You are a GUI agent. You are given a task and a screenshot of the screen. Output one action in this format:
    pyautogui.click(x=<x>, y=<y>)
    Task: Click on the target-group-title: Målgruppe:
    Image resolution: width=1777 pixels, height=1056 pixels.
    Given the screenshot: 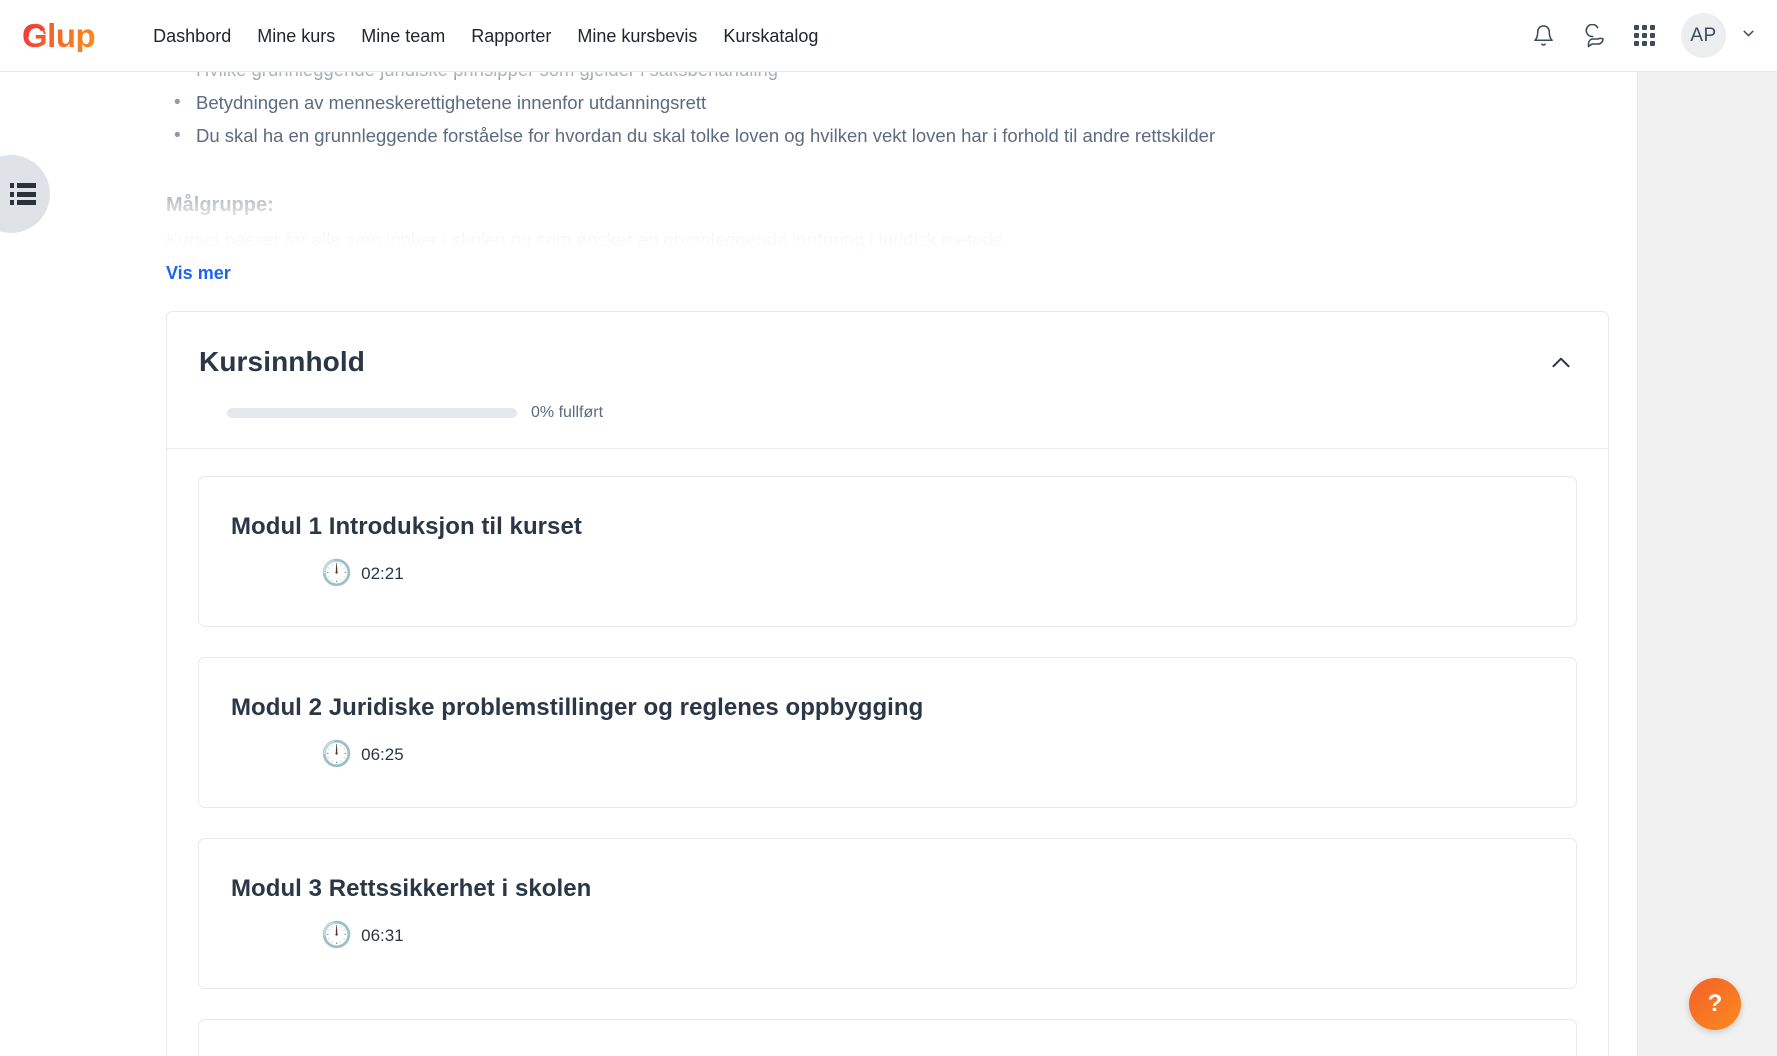 What is the action you would take?
    pyautogui.click(x=220, y=205)
    